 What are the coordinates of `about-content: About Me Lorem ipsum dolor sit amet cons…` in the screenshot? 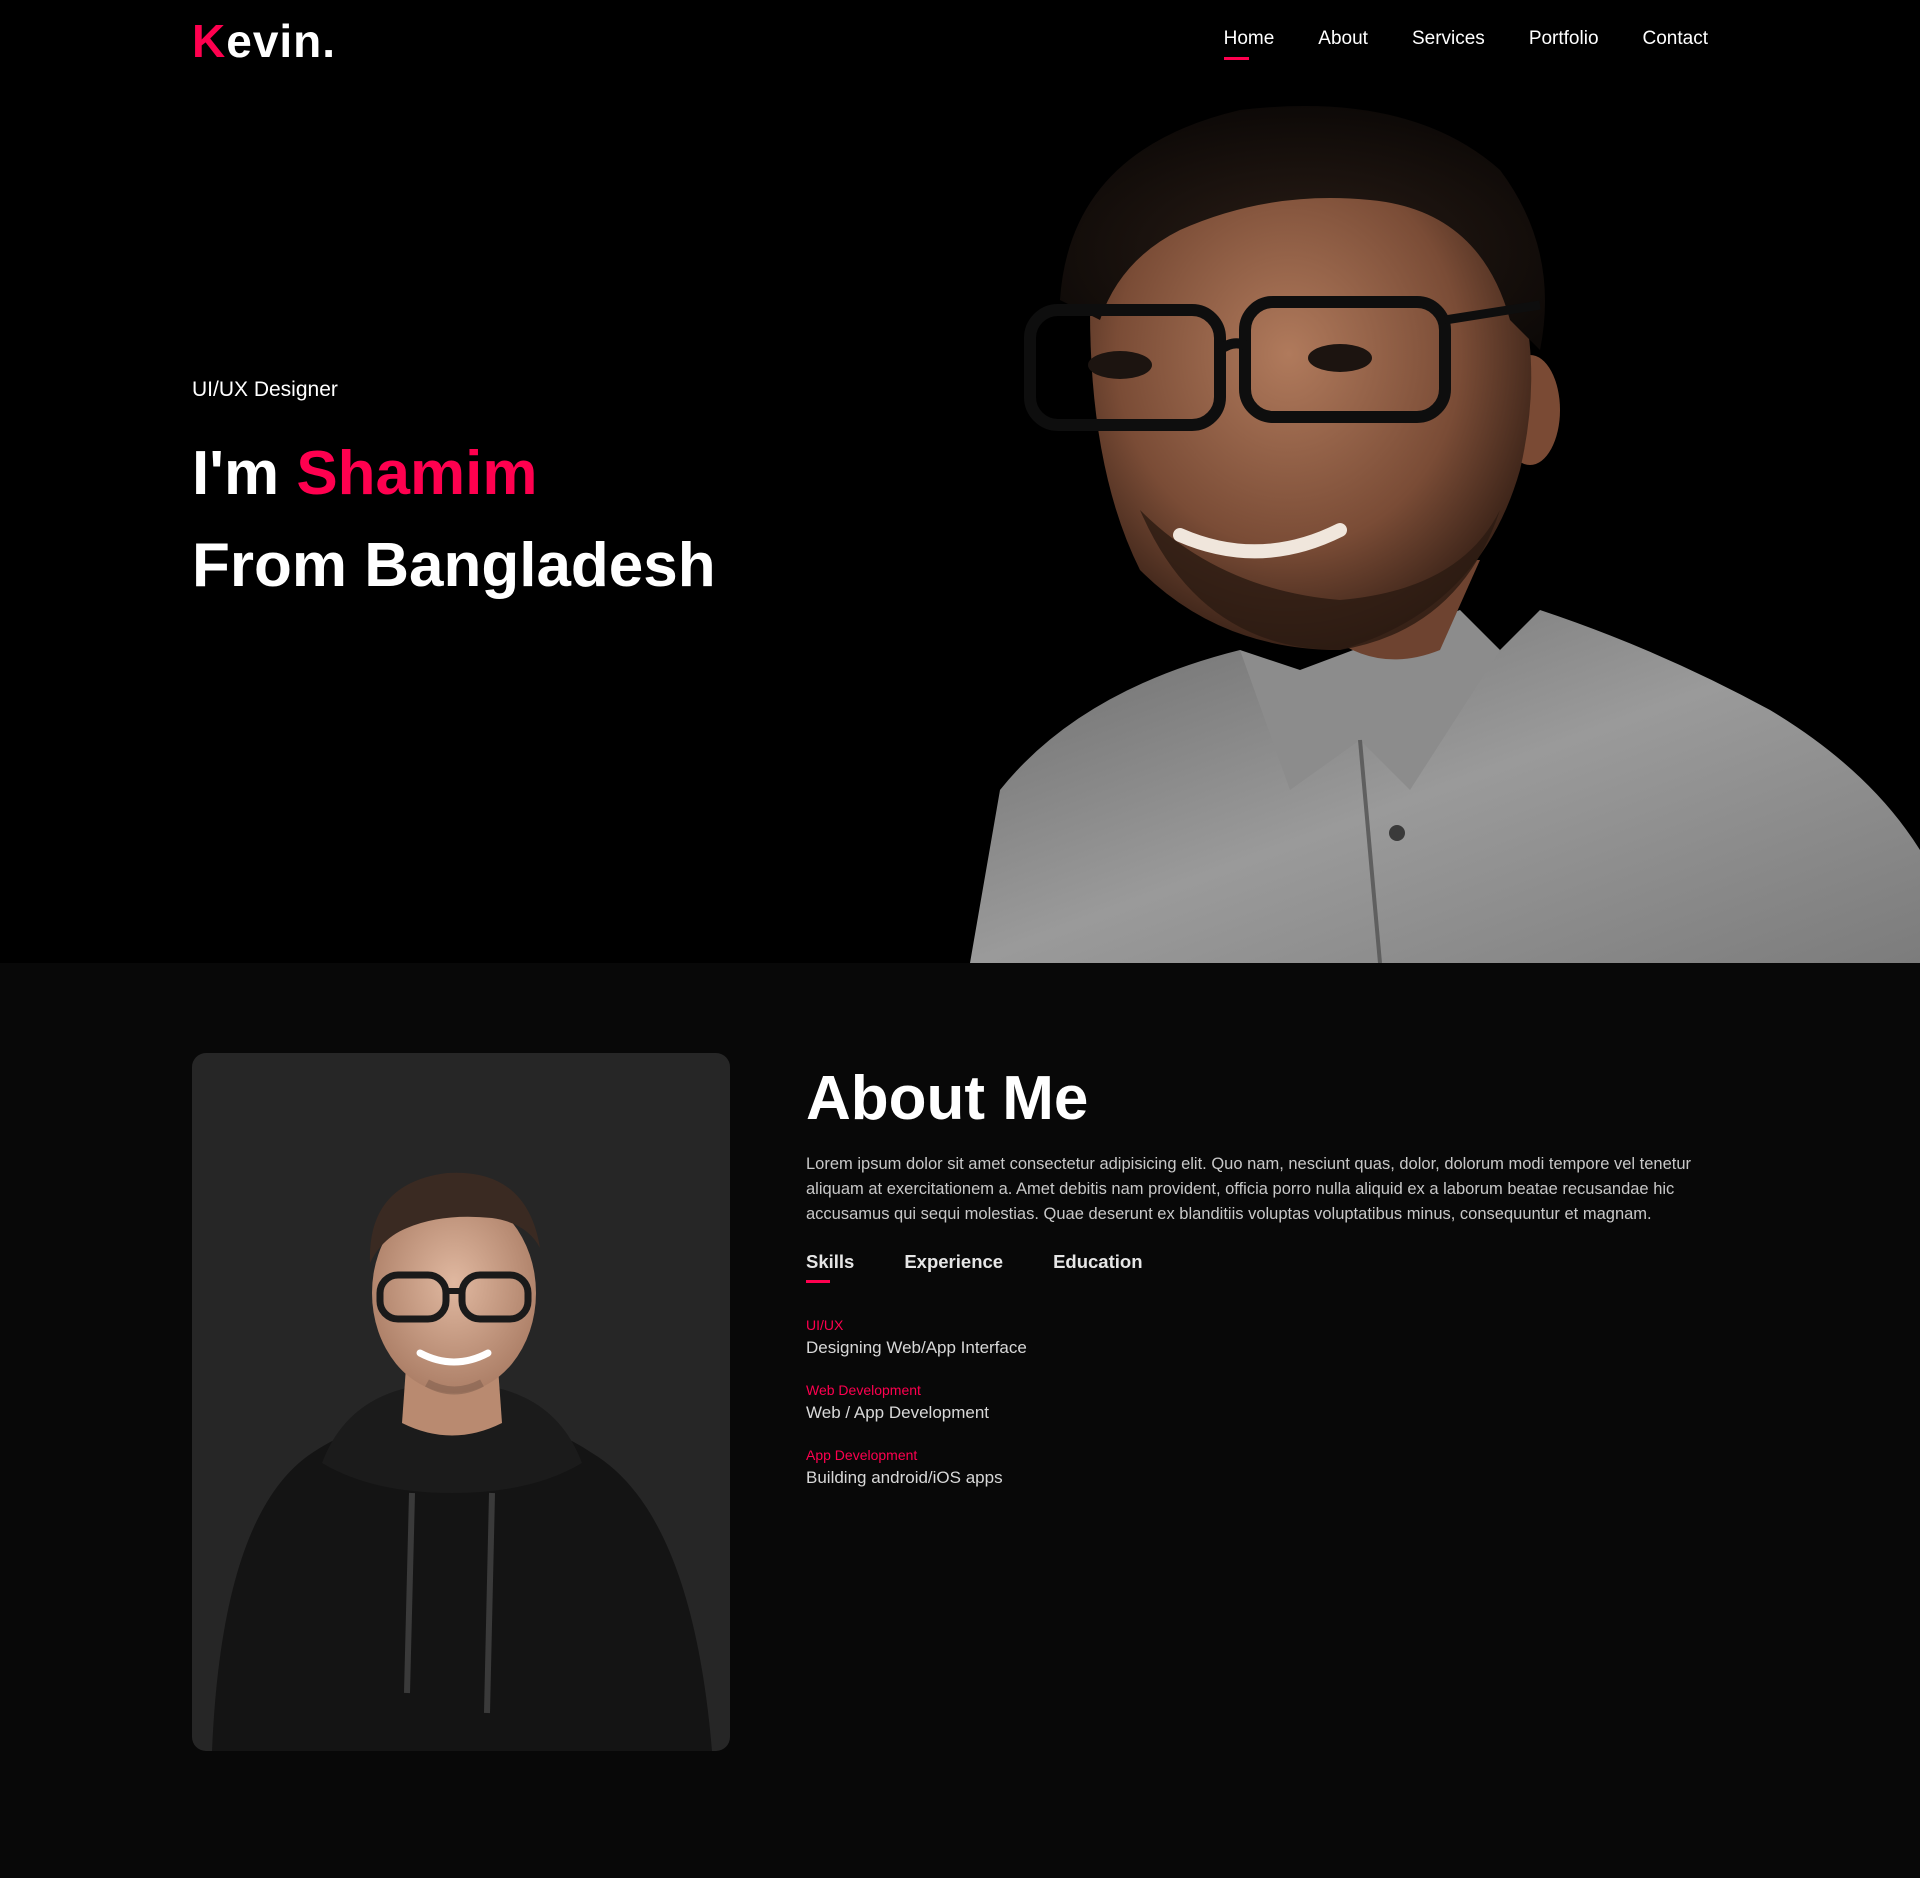 It's located at (1266, 1287).